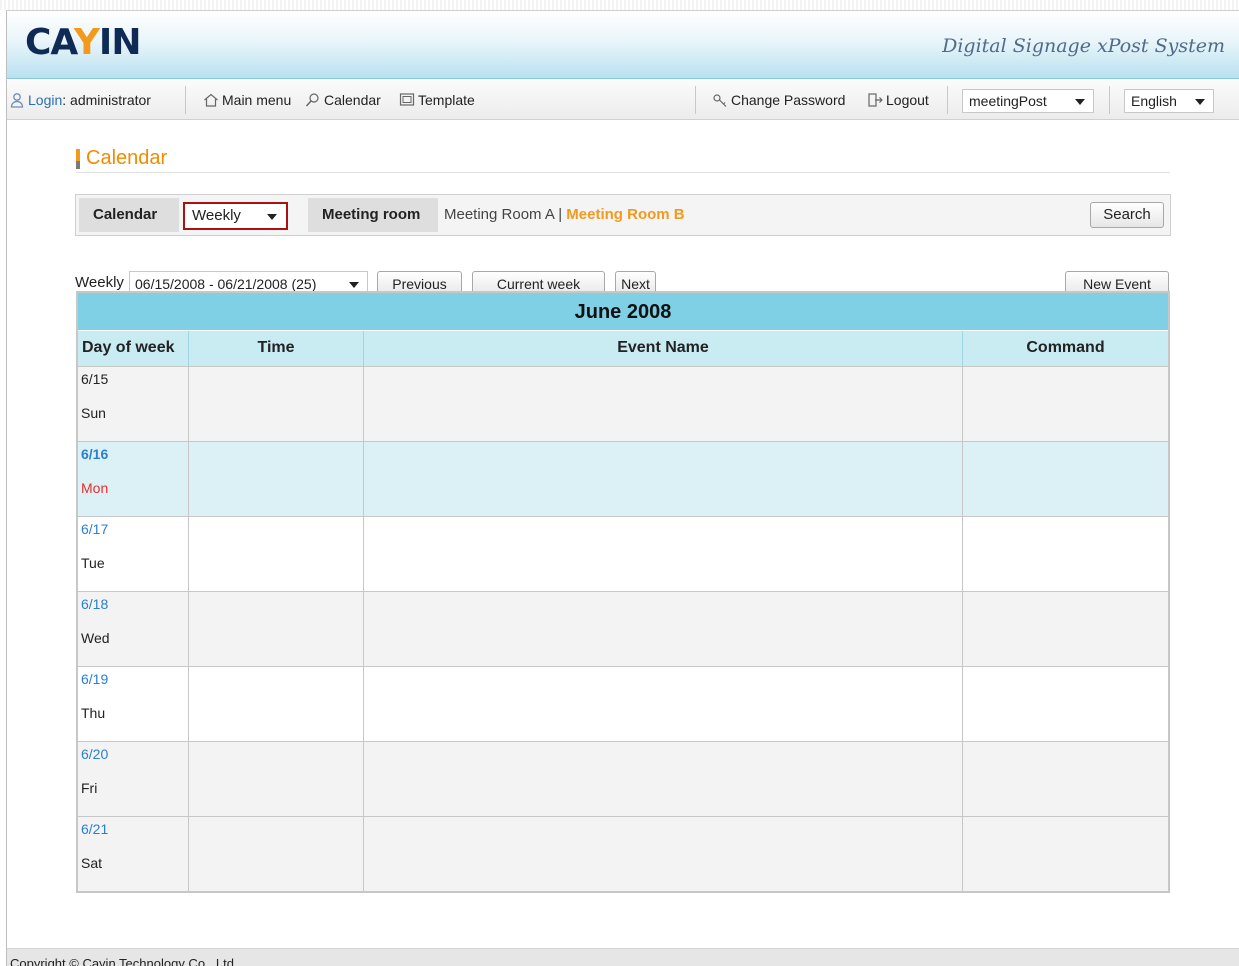 The image size is (1239, 966). Describe the element at coordinates (623, 160) in the screenshot. I see `page-title: Calendar` at that location.